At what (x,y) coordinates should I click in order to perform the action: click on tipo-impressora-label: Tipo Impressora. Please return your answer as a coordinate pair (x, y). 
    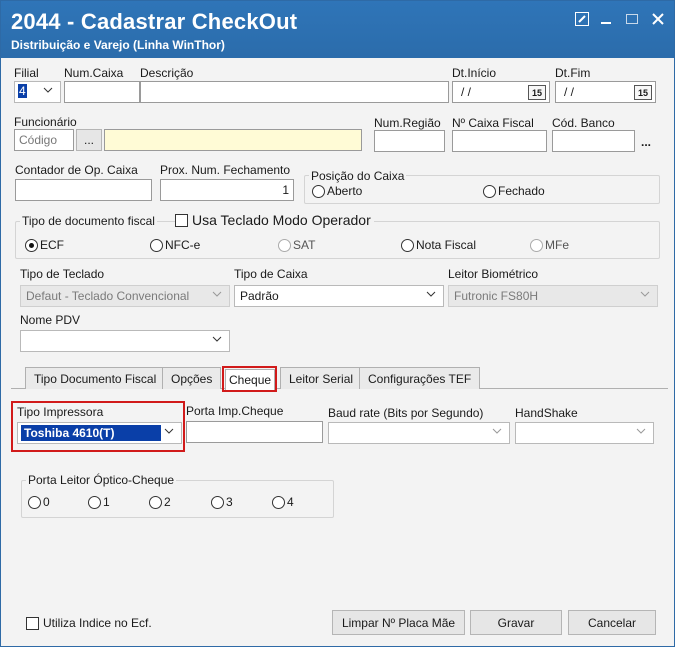
    Looking at the image, I should click on (60, 412).